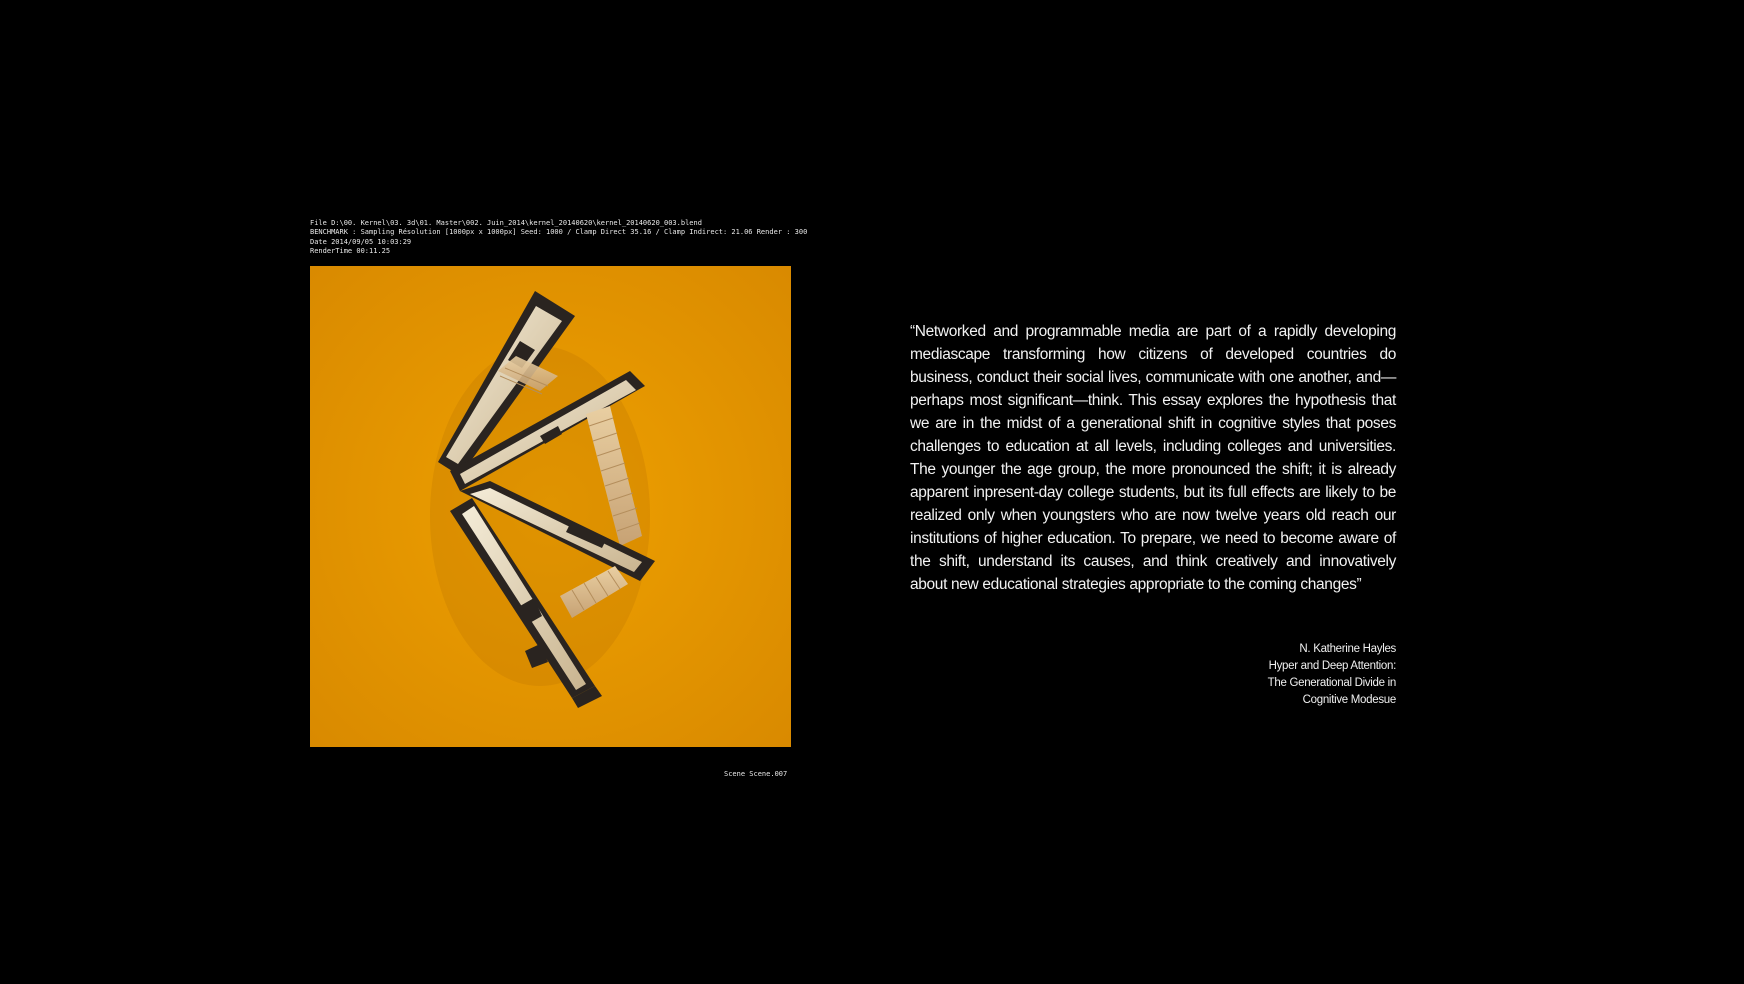  I want to click on triangle-models-illustration, so click(550, 506).